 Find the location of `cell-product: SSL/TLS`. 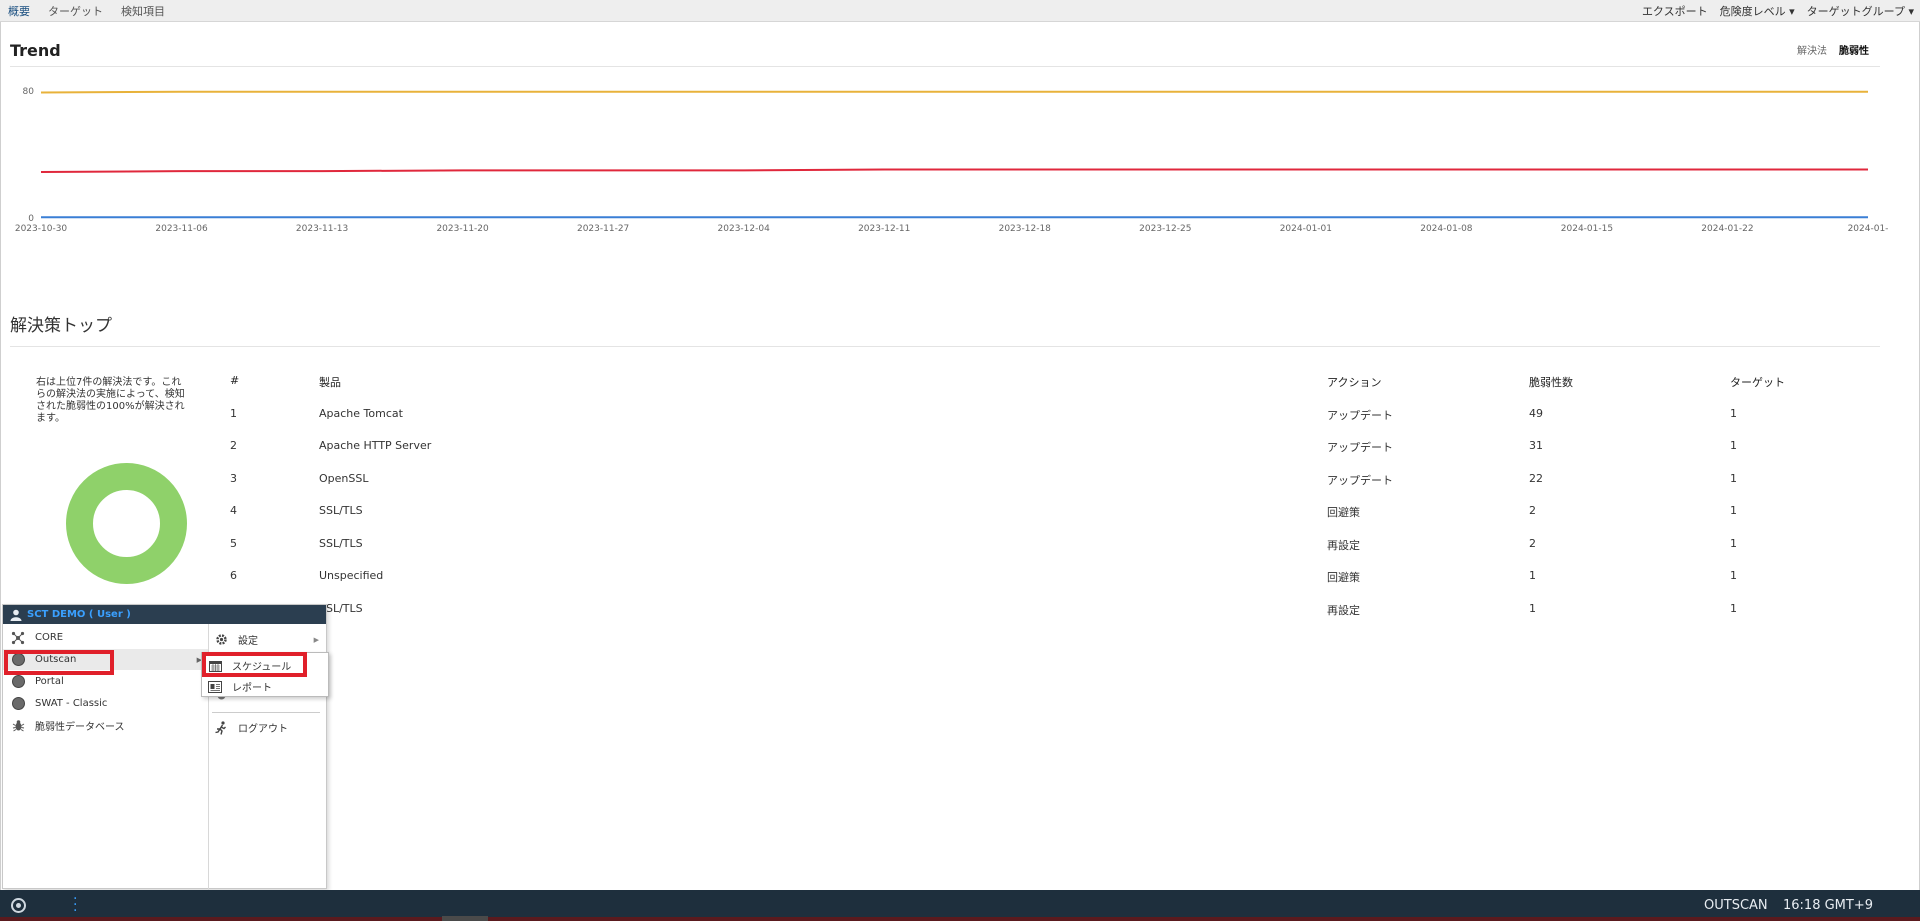

cell-product: SSL/TLS is located at coordinates (341, 543).